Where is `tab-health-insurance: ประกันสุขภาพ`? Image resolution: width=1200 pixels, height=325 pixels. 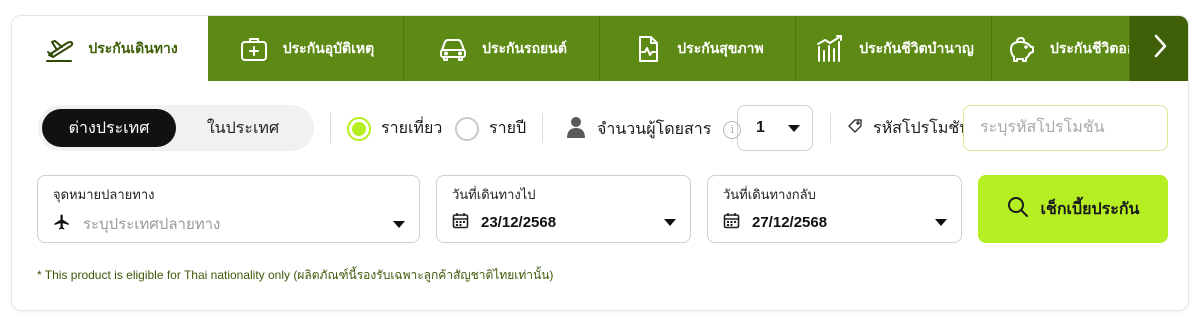
tab-health-insurance: ประกันสุขภาพ is located at coordinates (698, 48).